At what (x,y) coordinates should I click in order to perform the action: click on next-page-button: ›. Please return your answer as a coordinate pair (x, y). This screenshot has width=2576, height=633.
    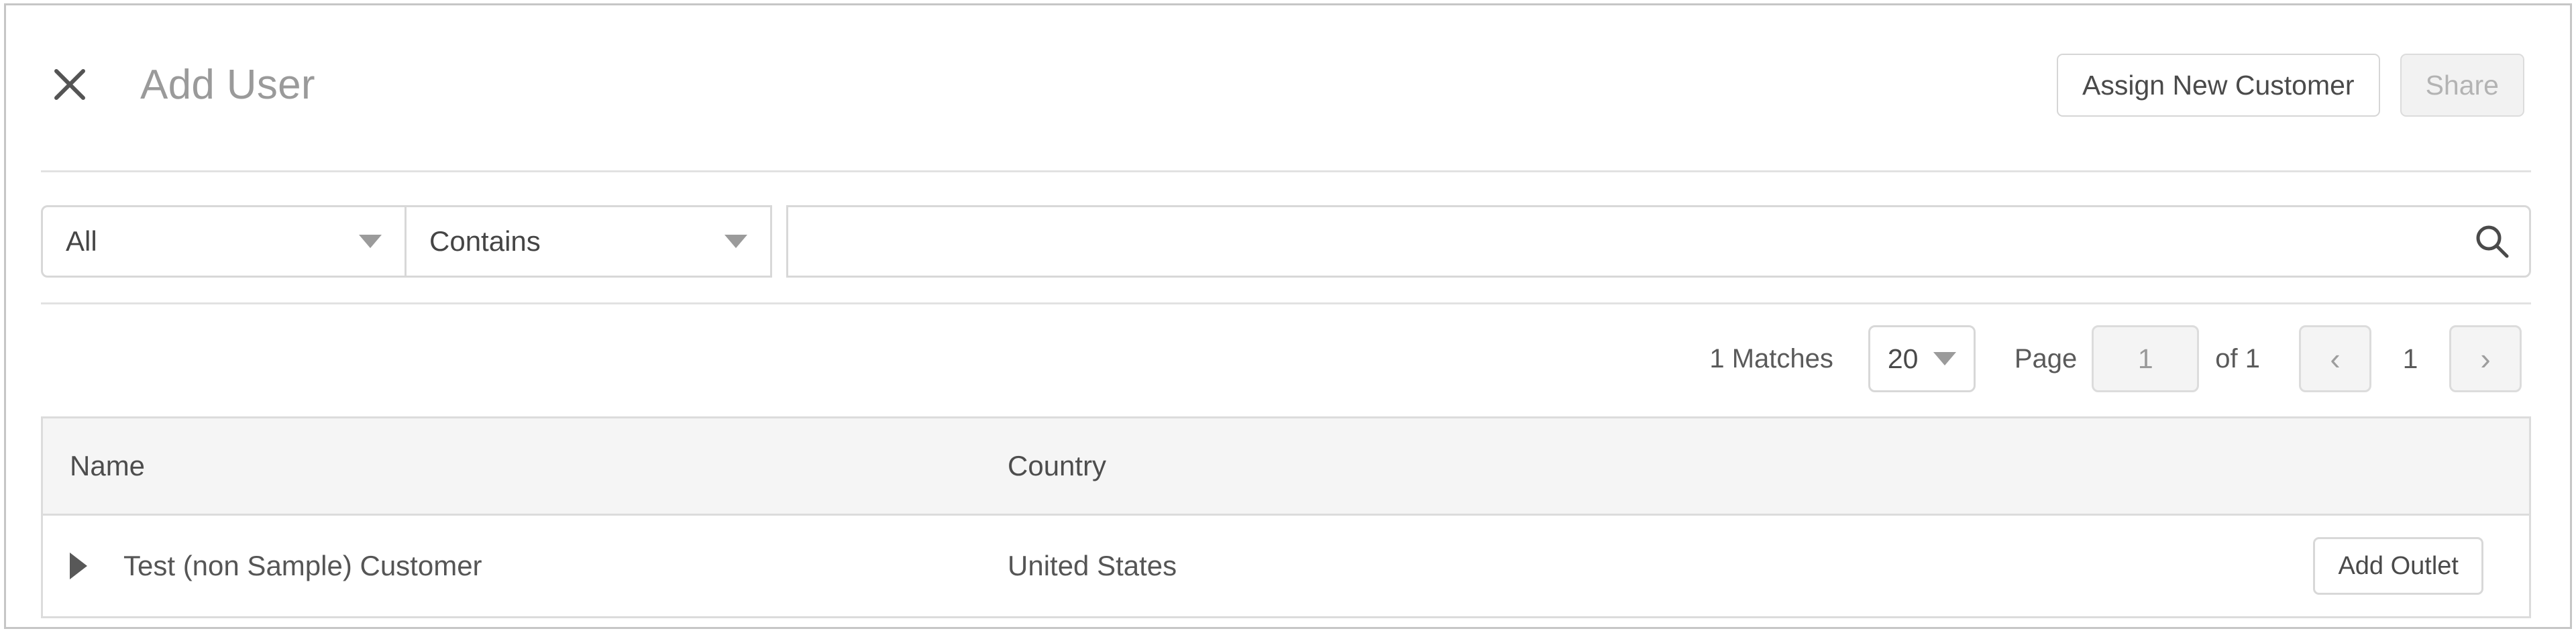
    Looking at the image, I should click on (2485, 359).